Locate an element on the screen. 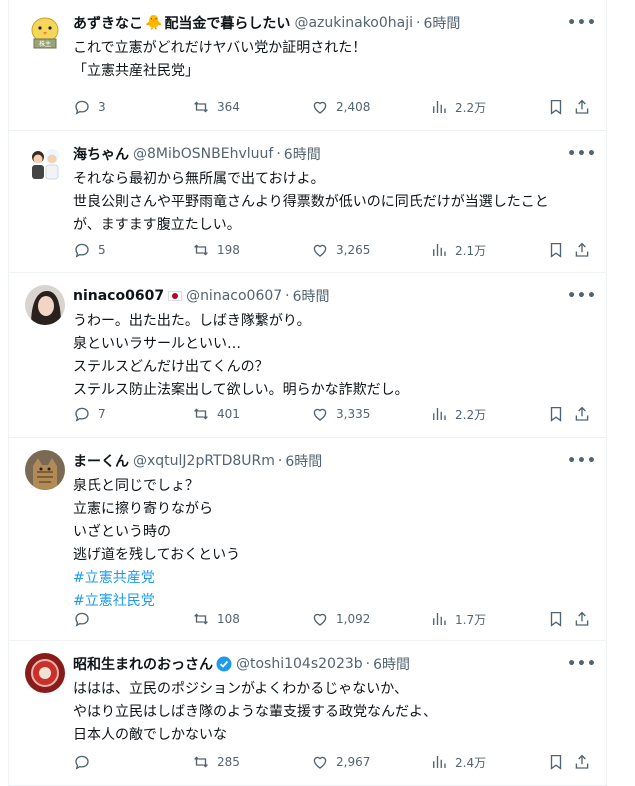  retweet-button: 401 is located at coordinates (216, 414).